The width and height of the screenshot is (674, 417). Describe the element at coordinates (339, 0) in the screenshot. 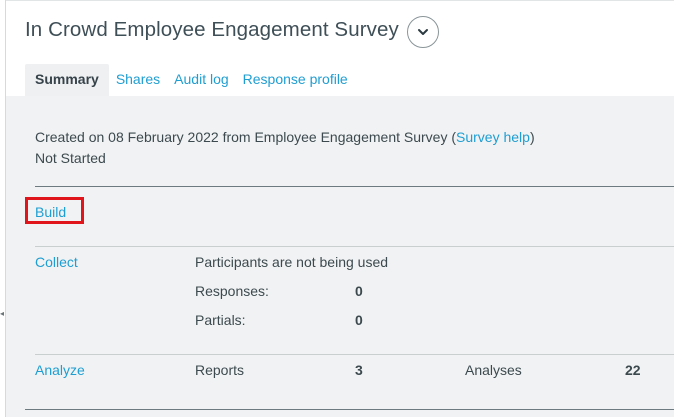

I see `top-border` at that location.